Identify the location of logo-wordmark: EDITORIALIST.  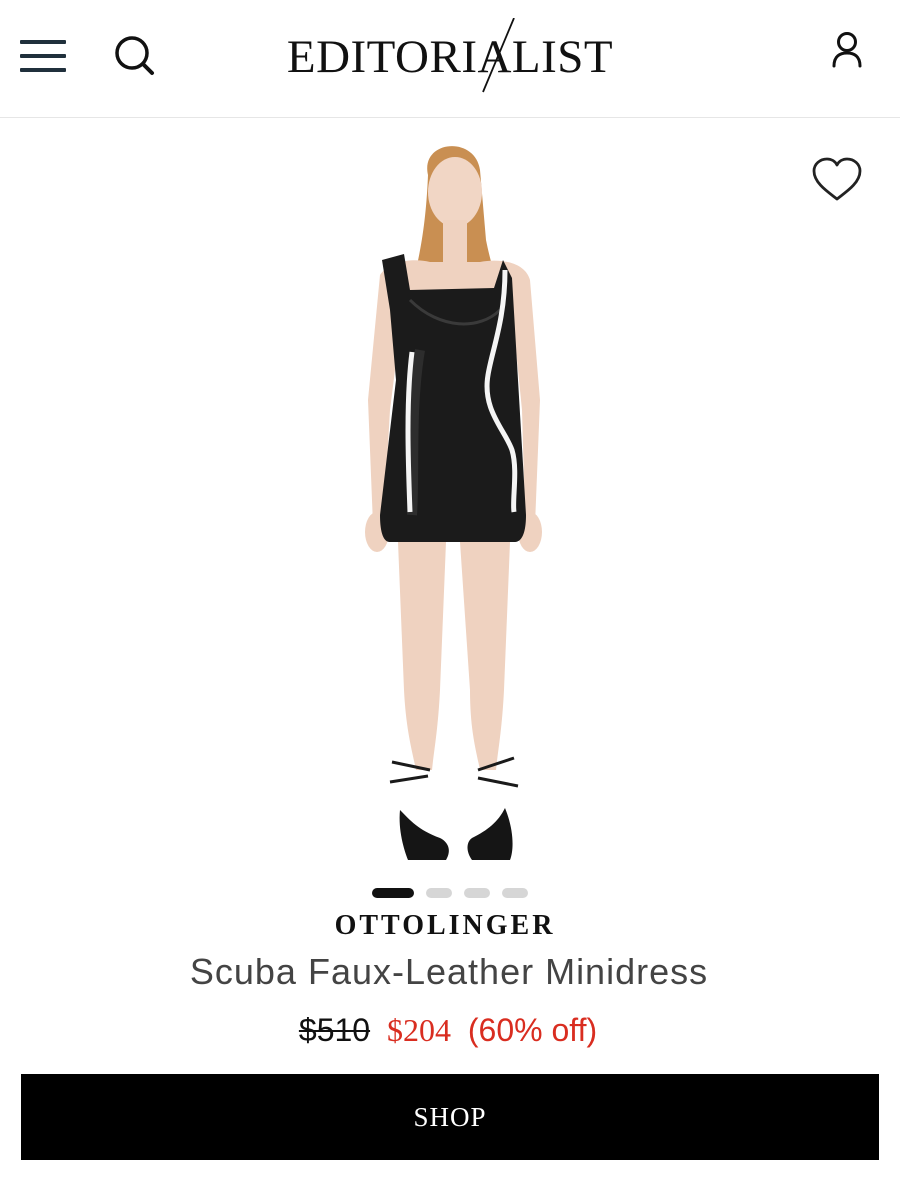
(450, 57).